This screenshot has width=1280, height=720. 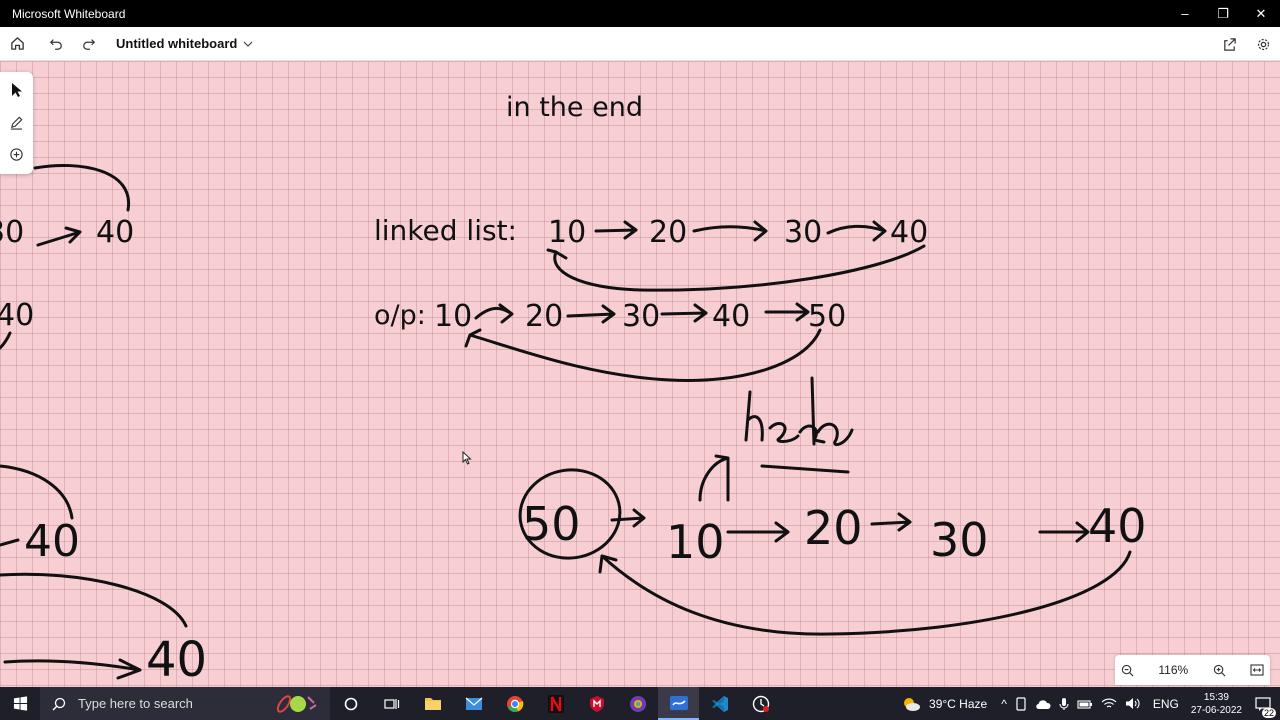 I want to click on zoom-out-button, so click(x=1127, y=670).